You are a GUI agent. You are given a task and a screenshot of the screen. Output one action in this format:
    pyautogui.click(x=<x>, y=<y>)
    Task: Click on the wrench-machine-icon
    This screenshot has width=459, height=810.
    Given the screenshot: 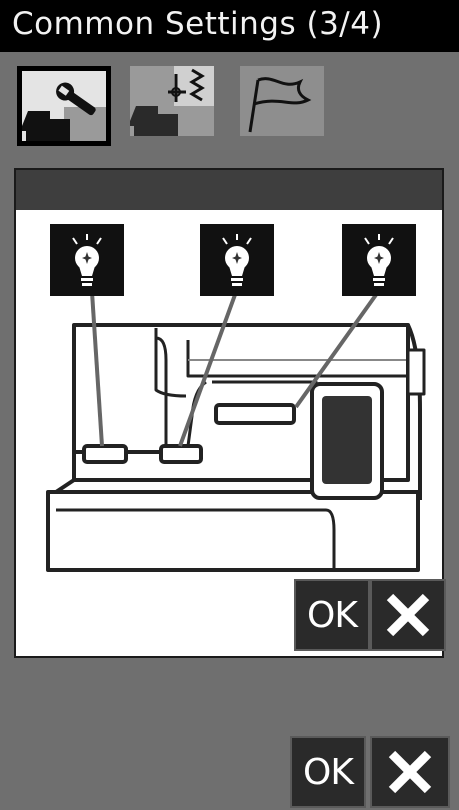 What is the action you would take?
    pyautogui.click(x=64, y=106)
    